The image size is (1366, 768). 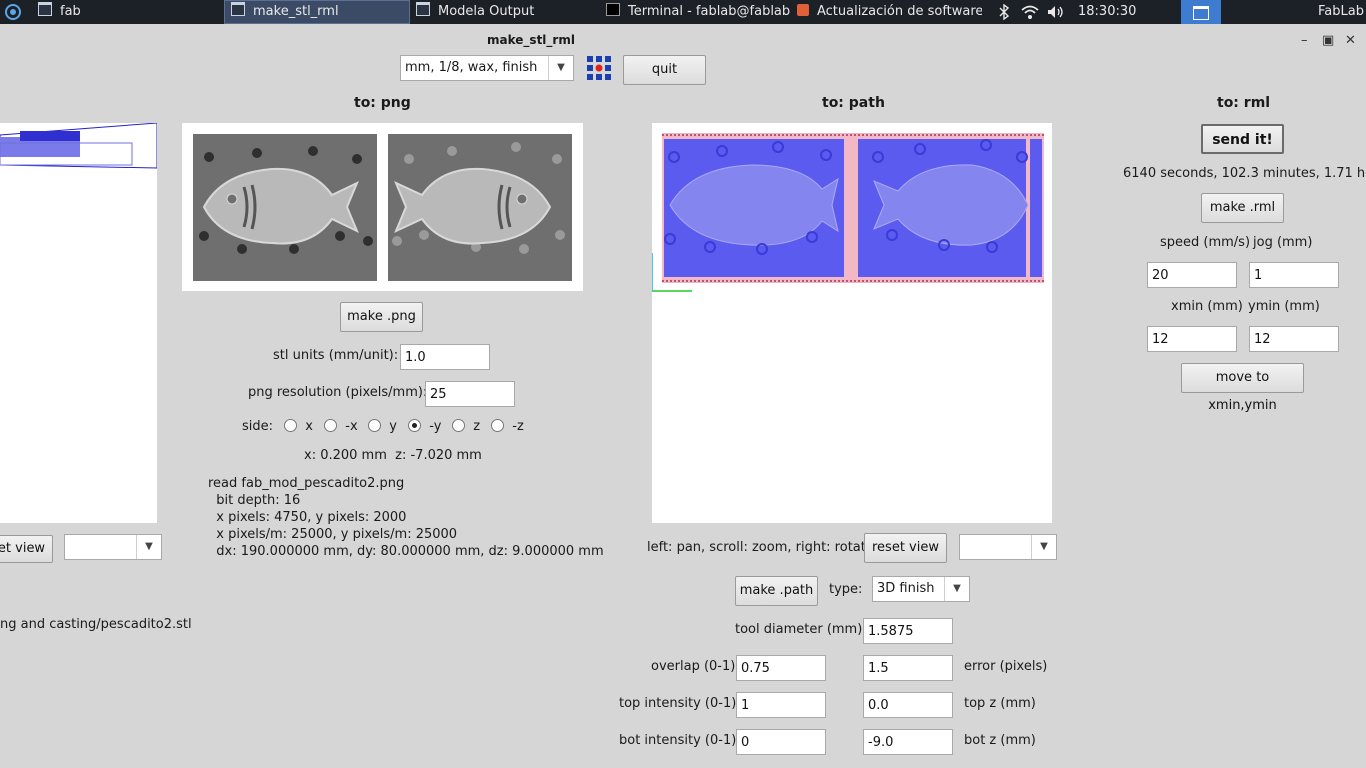 What do you see at coordinates (1000, 740) in the screenshot?
I see `bot-z-label: bot z (mm)` at bounding box center [1000, 740].